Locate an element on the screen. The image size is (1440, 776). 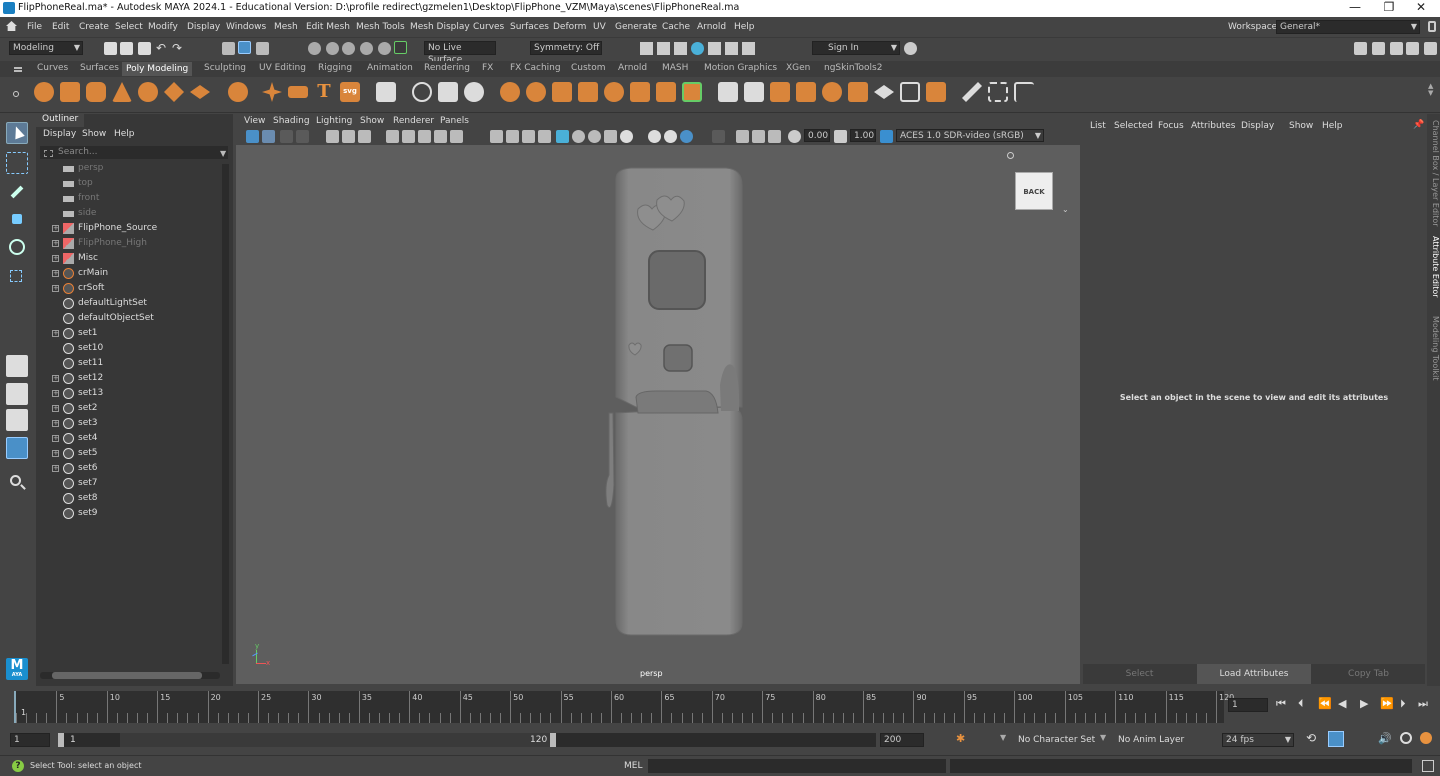
shelf-tab-arnold: Arnold is located at coordinates (632, 68).